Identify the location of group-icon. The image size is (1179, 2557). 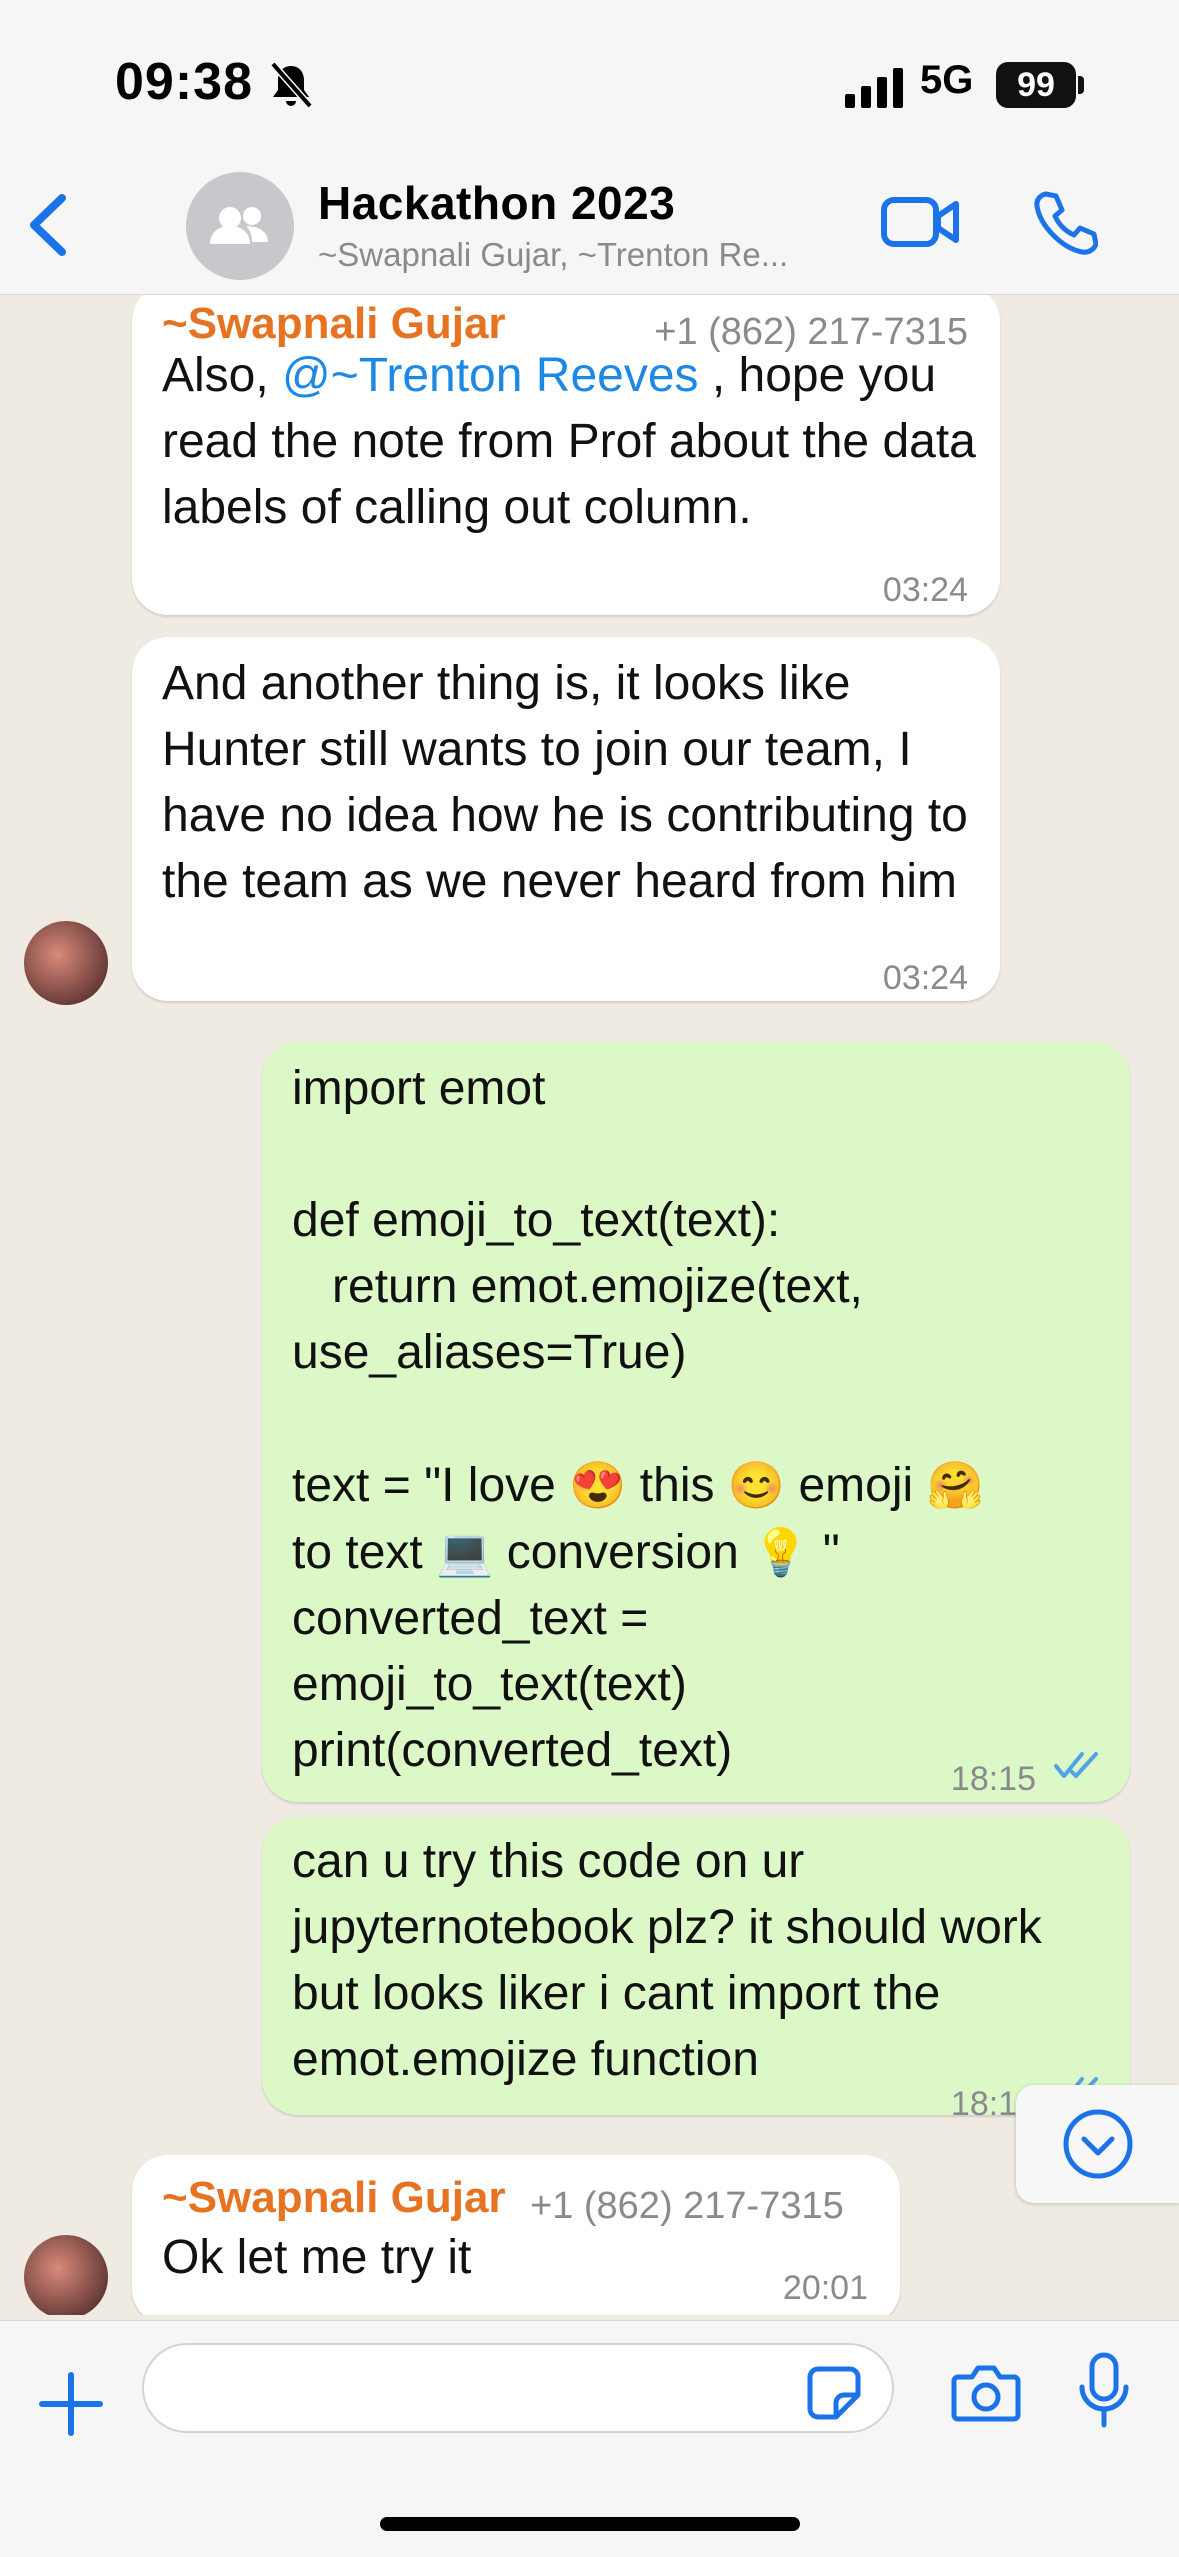
(239, 225).